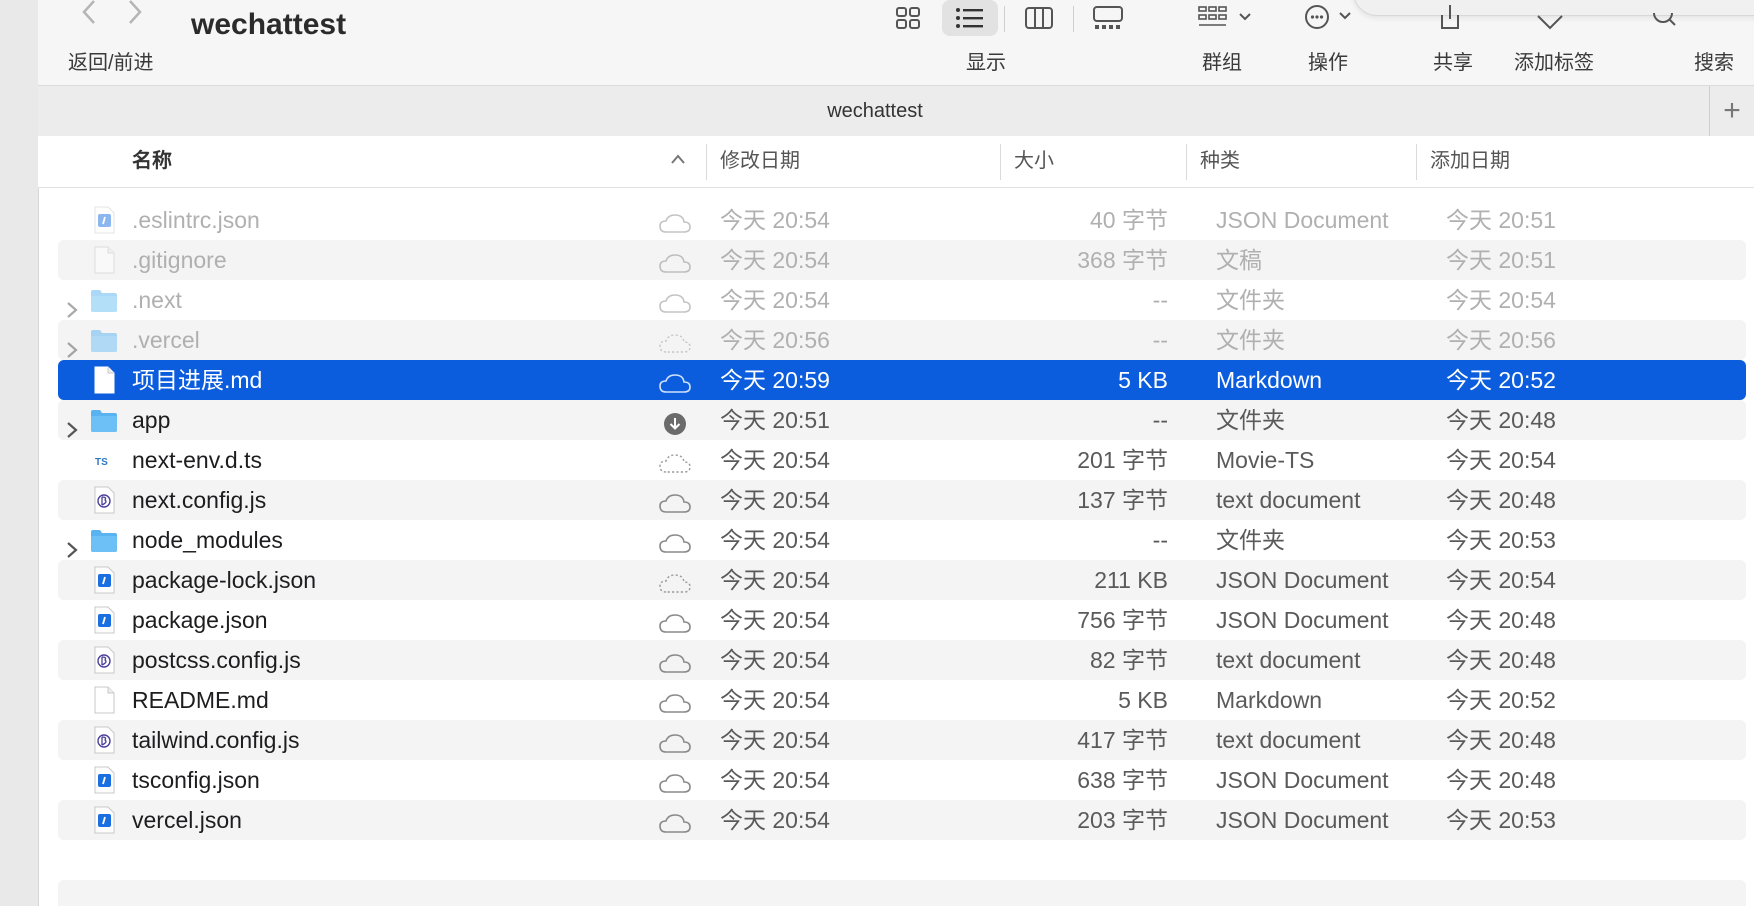  Describe the element at coordinates (1220, 161) in the screenshot. I see `column-kind: 种类` at that location.